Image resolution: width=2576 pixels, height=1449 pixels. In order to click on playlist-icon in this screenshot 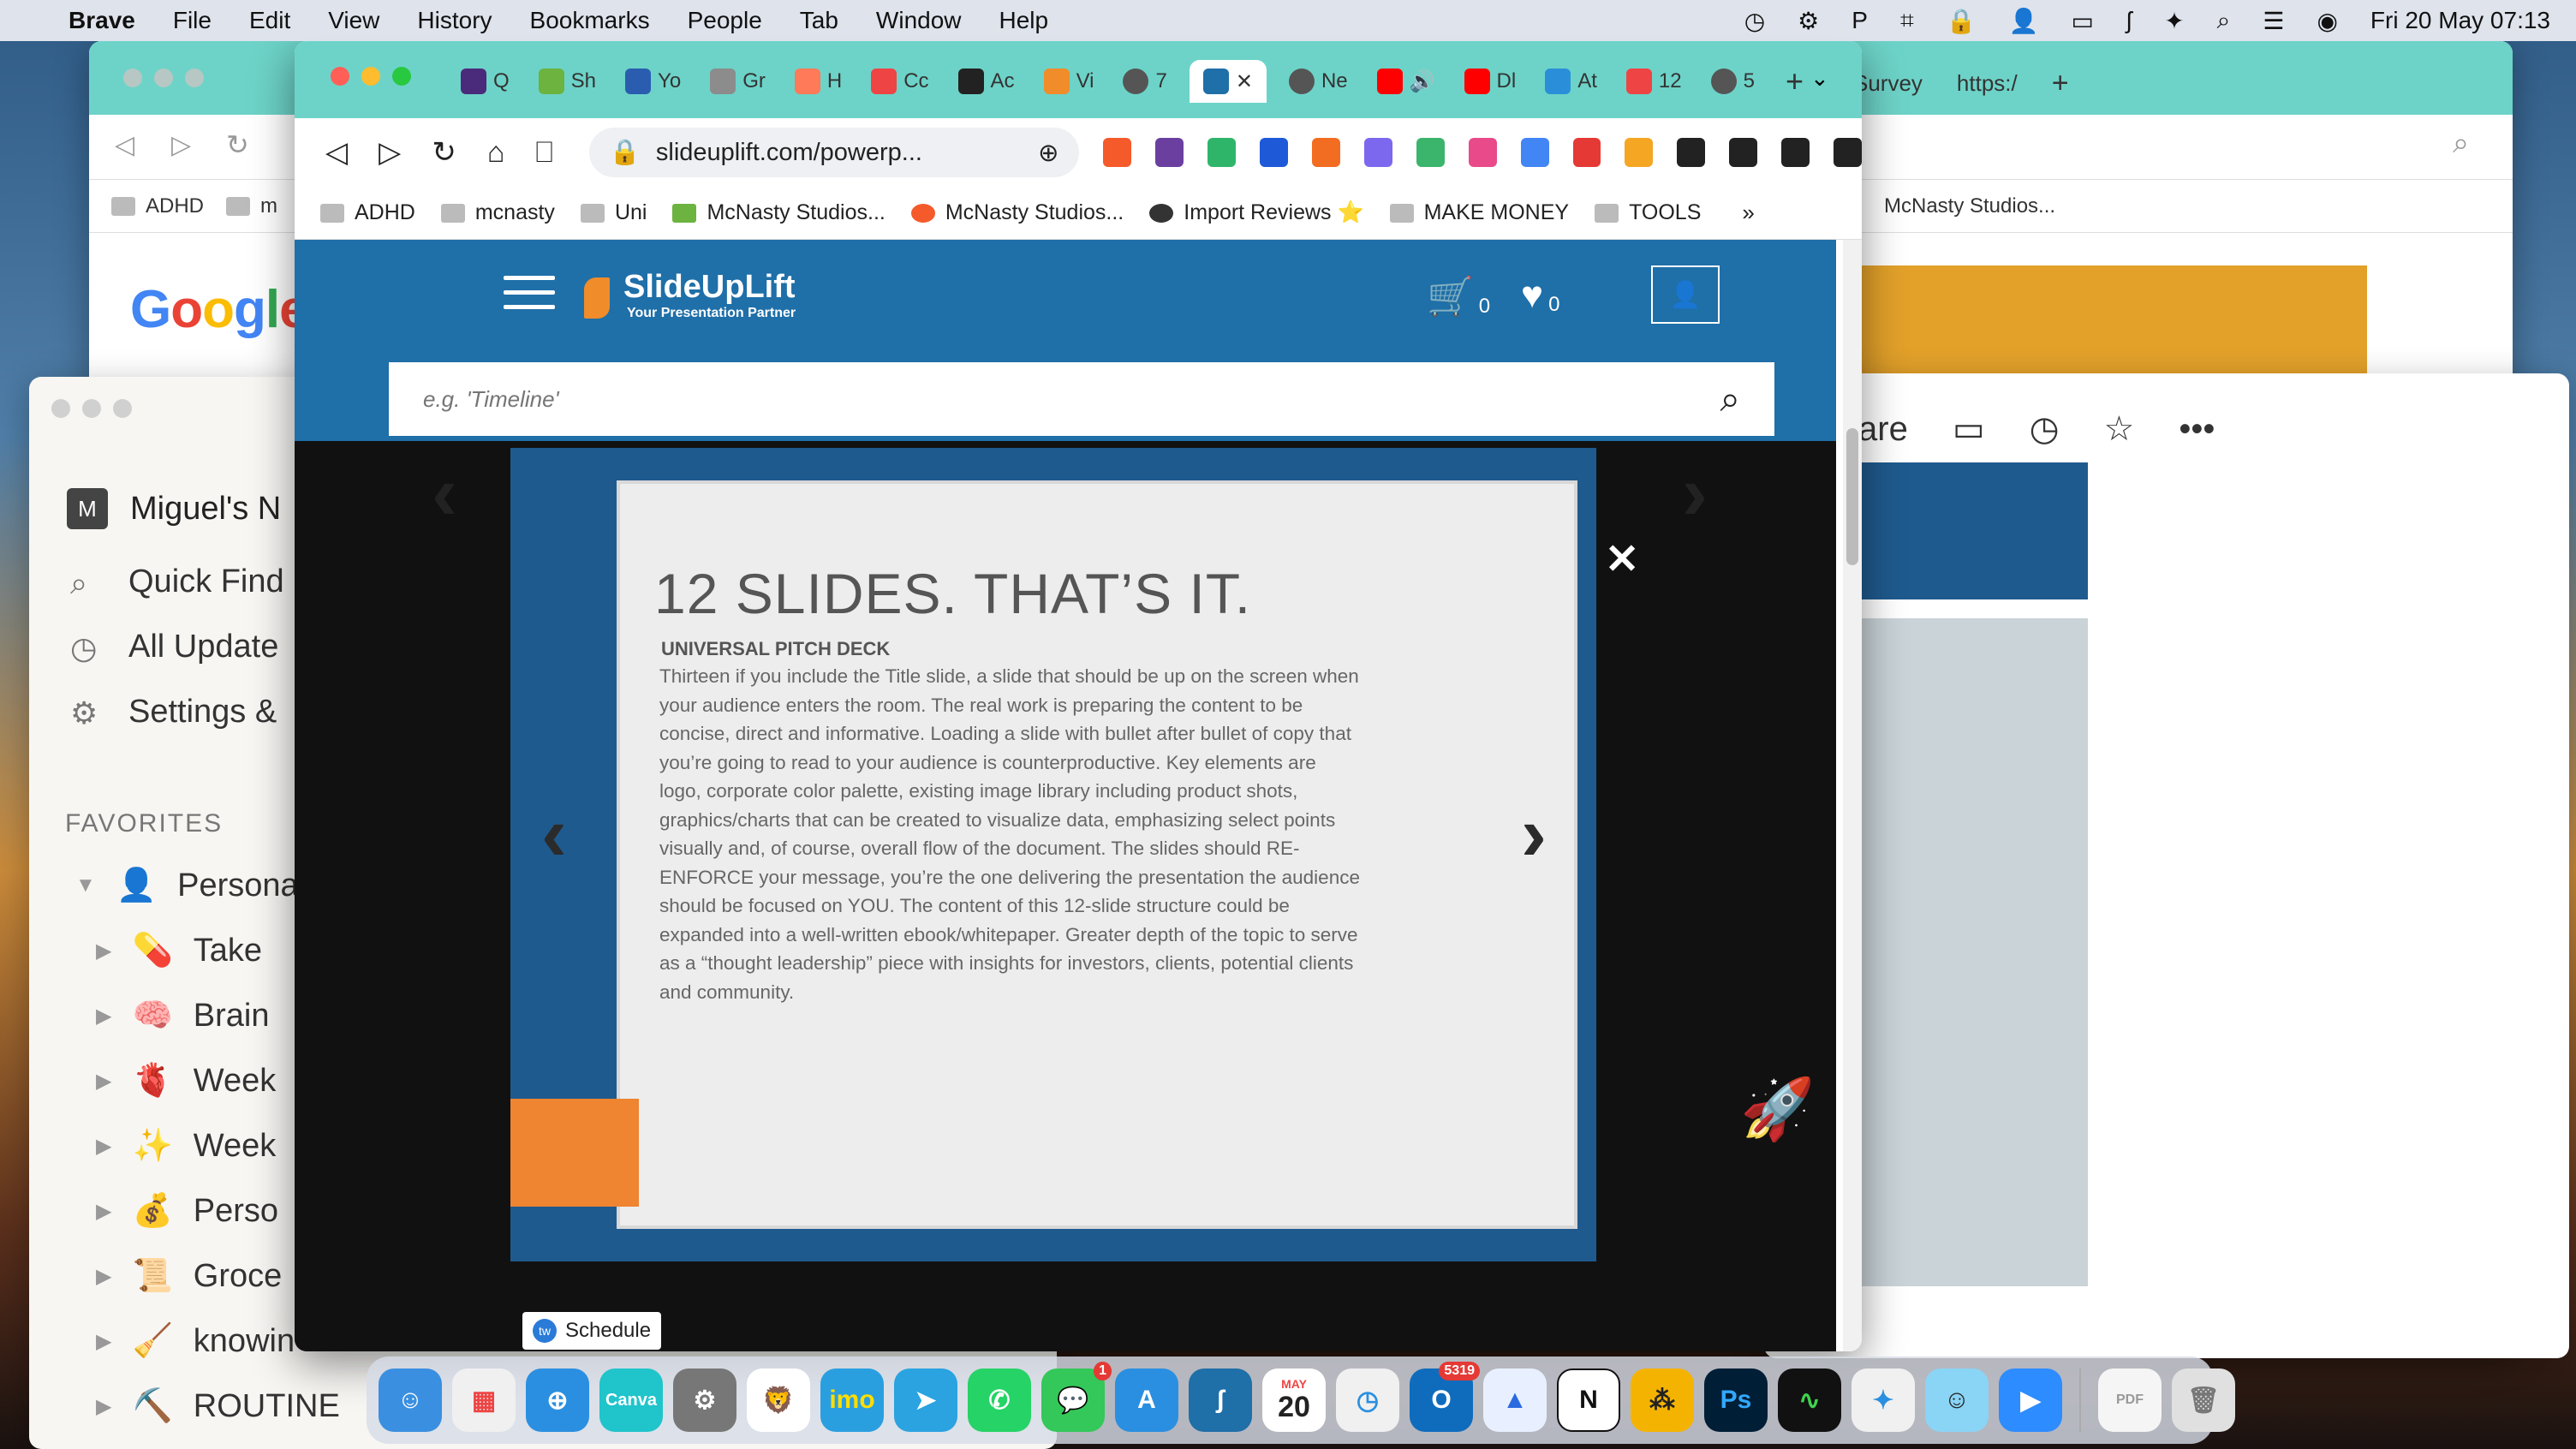, I will do `click(1744, 152)`.